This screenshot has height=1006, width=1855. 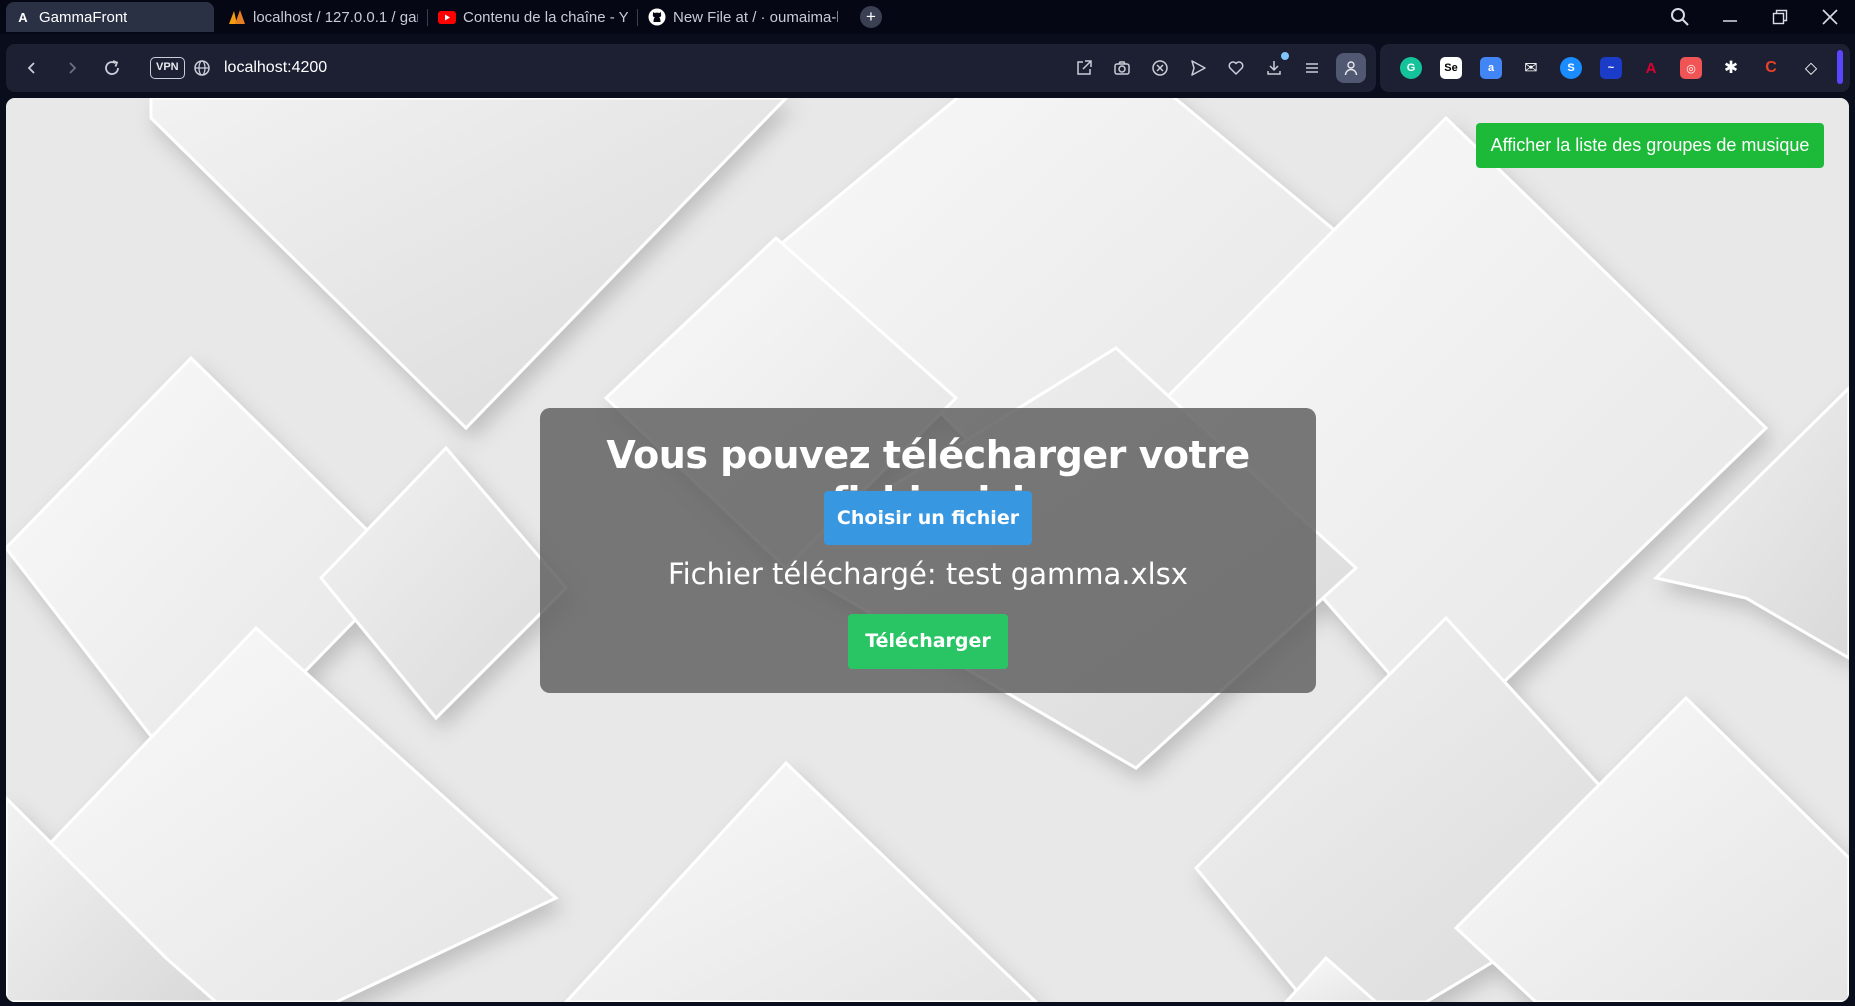 I want to click on show-music-groups-button: Afficher la liste des groupes de musique, so click(x=1650, y=145).